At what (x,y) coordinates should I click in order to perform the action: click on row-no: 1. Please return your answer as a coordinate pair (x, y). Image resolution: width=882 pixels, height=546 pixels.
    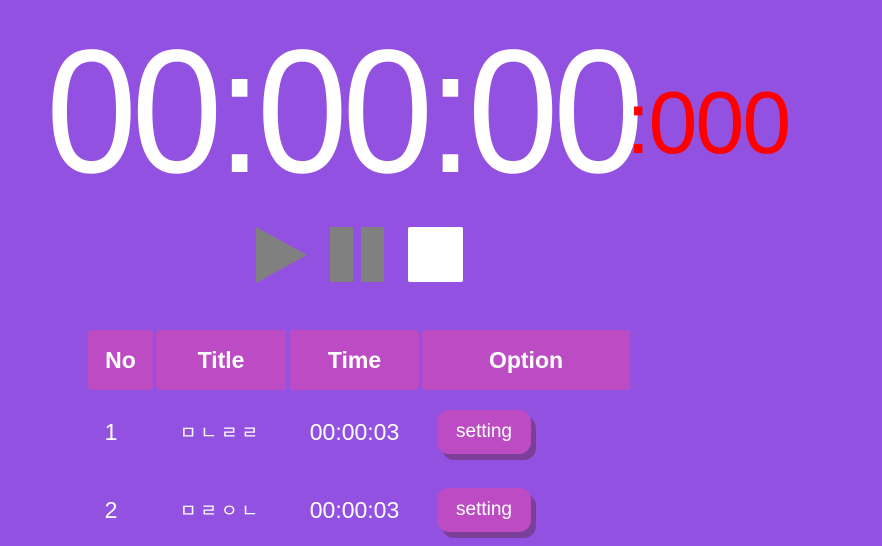
    Looking at the image, I should click on (111, 431).